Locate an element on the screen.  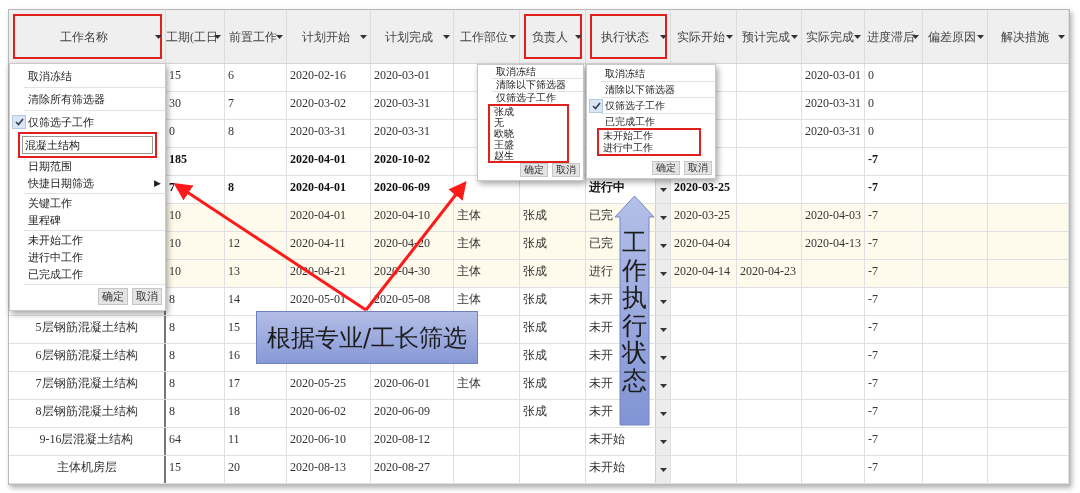
column-header: 计划完成 is located at coordinates (412, 36).